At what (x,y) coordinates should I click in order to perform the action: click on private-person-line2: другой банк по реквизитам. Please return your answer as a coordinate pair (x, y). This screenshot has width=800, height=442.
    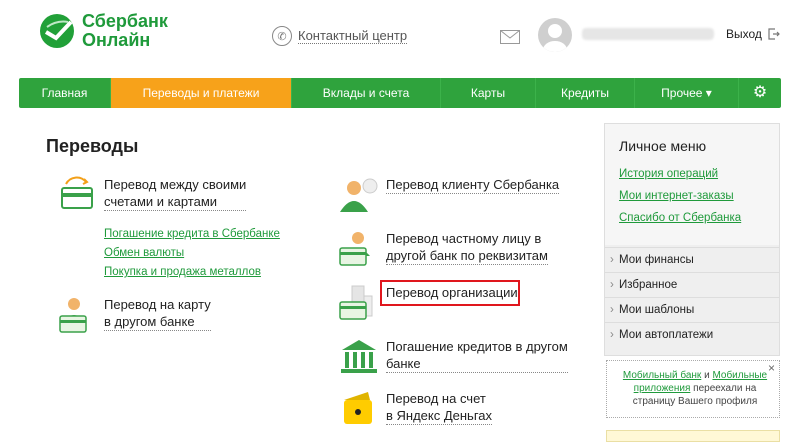
    Looking at the image, I should click on (467, 255).